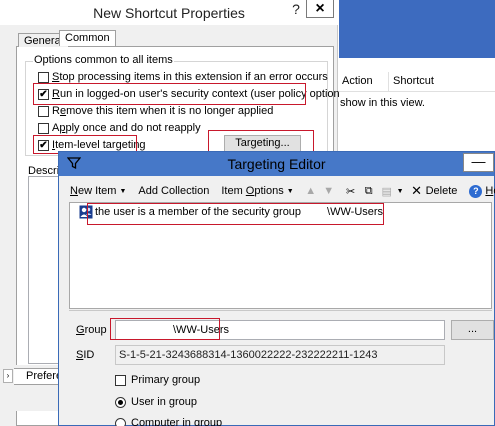  Describe the element at coordinates (386, 191) in the screenshot. I see `paste-icon: ▤` at that location.